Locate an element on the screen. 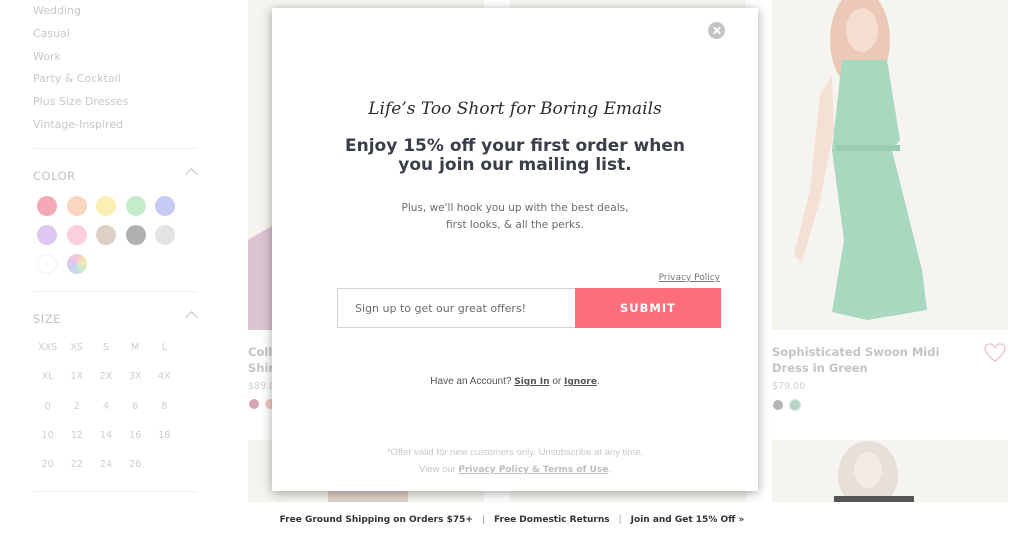 This screenshot has height=533, width=1024. promo-free-returns: Free Domestic Returns is located at coordinates (552, 520).